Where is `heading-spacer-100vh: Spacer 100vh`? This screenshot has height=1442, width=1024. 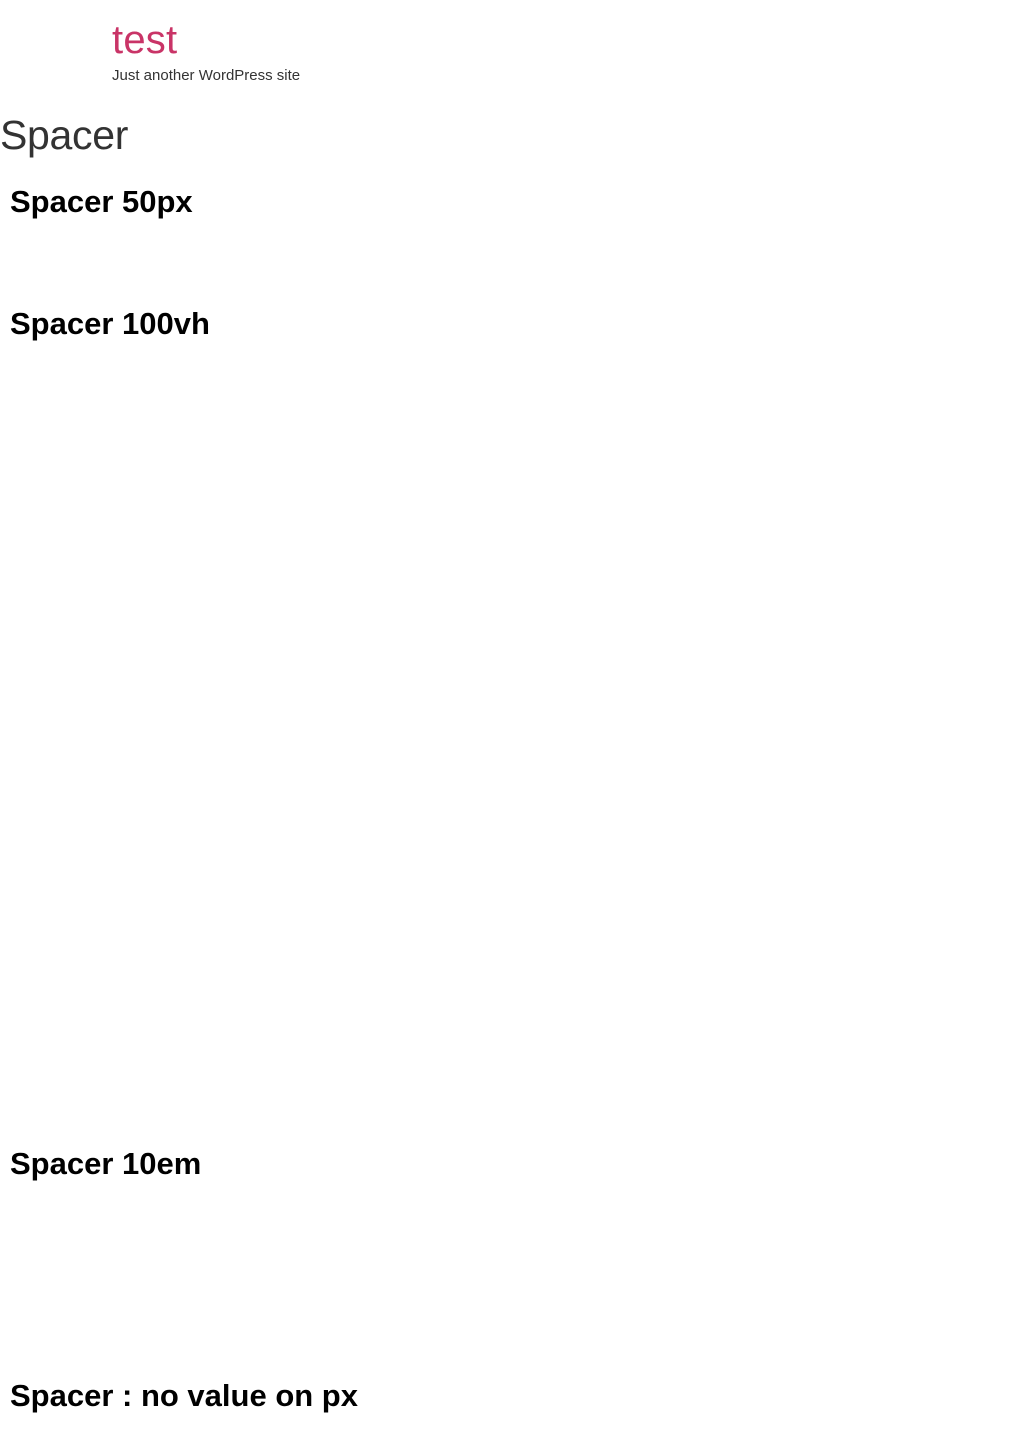
heading-spacer-100vh: Spacer 100vh is located at coordinates (110, 323).